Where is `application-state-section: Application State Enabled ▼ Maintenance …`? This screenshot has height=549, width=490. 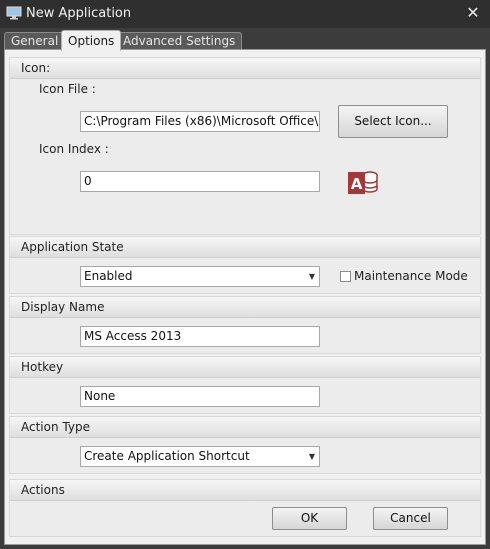 application-state-section: Application State Enabled ▼ Maintenance … is located at coordinates (245, 265).